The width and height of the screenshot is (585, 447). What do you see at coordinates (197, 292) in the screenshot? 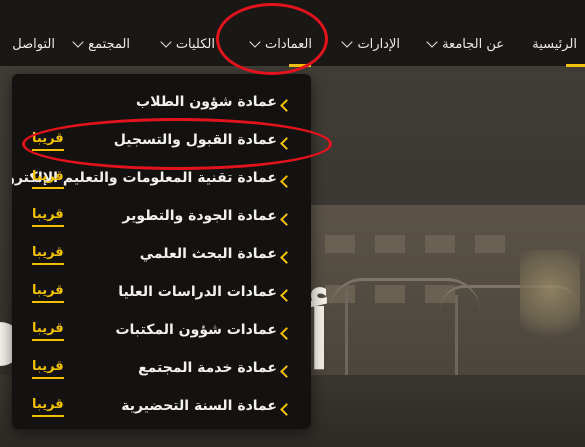
I see `dropdown-item-label: عمادات الدراسات العليا` at bounding box center [197, 292].